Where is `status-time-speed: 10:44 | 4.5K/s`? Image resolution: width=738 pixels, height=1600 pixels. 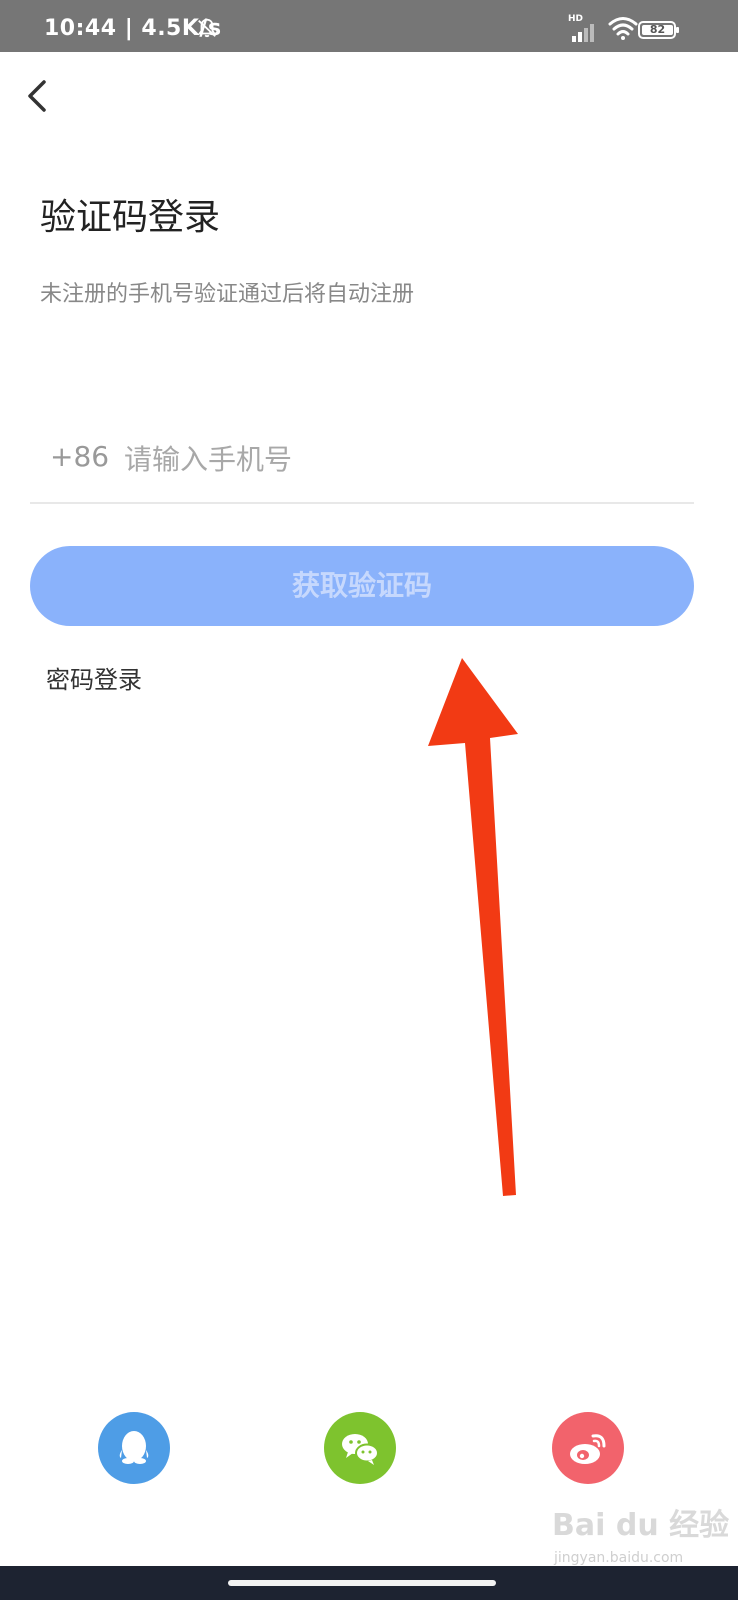
status-time-speed: 10:44 | 4.5K/s is located at coordinates (133, 28).